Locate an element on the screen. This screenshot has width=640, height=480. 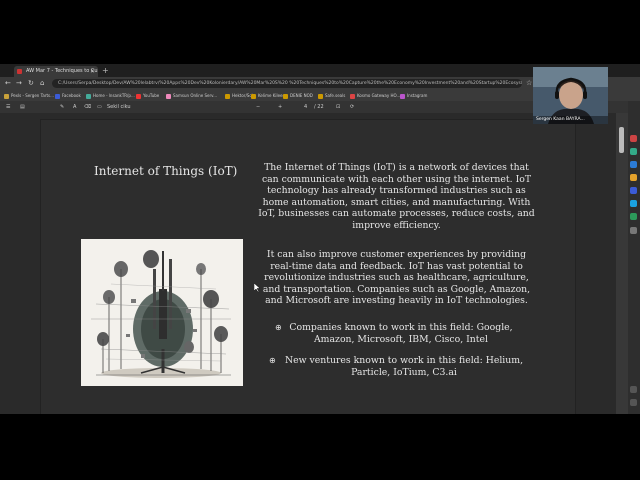
fit-icon: ⊡ is located at coordinates (338, 107).